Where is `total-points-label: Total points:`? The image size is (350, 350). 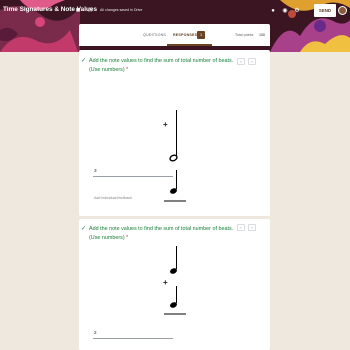 total-points-label: Total points: is located at coordinates (245, 35).